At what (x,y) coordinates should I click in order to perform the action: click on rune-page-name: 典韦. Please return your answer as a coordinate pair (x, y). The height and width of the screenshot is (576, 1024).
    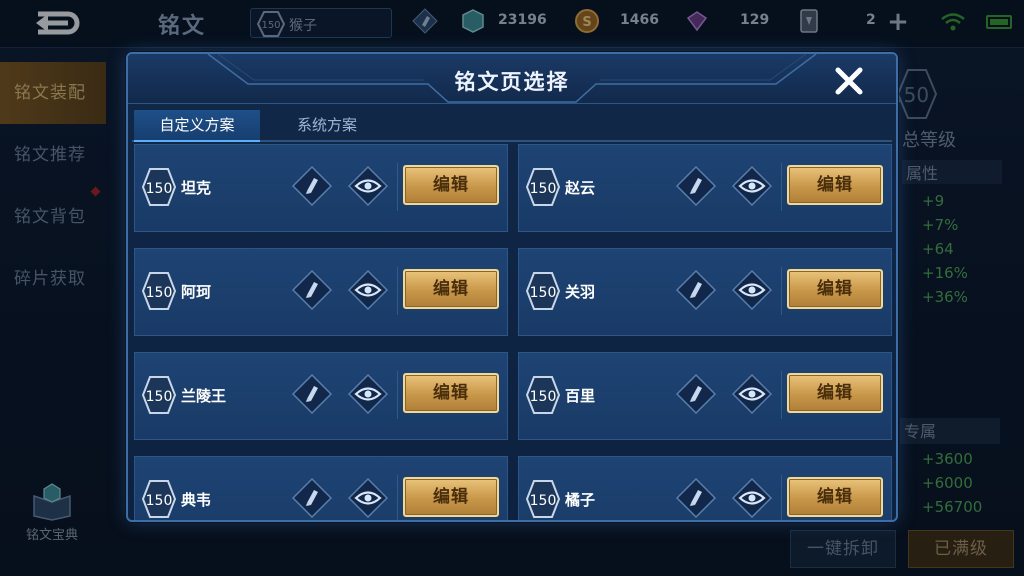
    Looking at the image, I should click on (196, 500).